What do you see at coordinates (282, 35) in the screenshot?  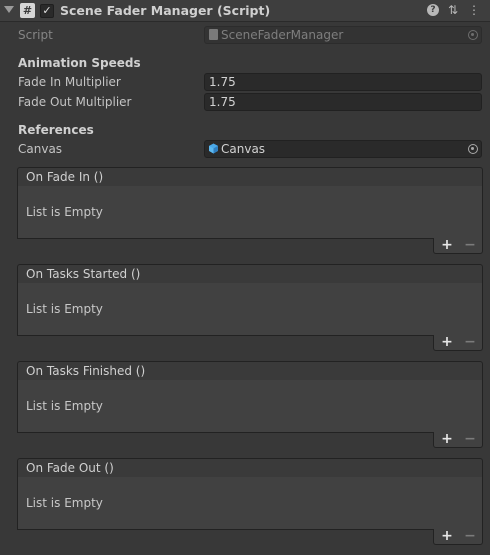 I see `script-field-value: SceneFaderManager` at bounding box center [282, 35].